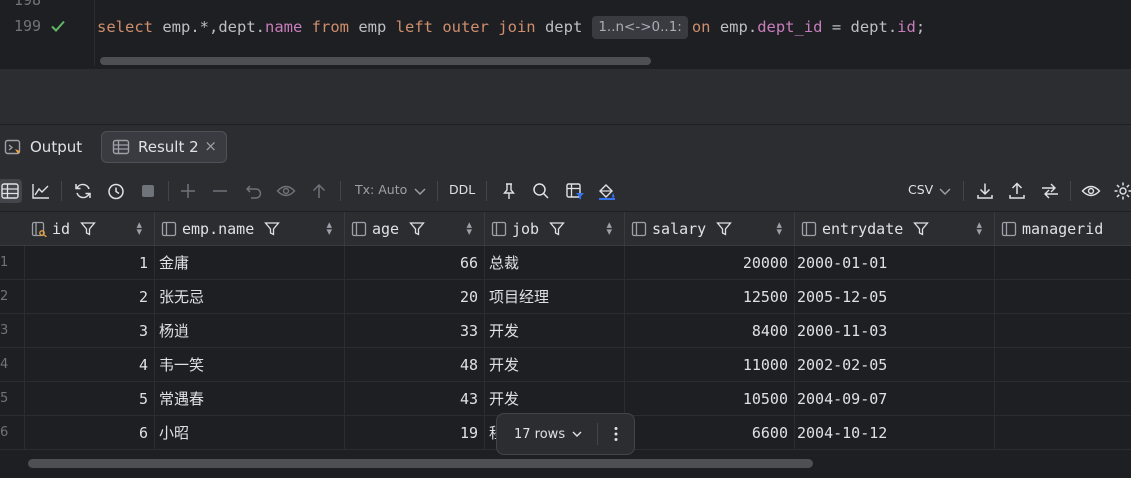 This screenshot has width=1131, height=478. I want to click on cell-emp-name: 小昭, so click(250, 433).